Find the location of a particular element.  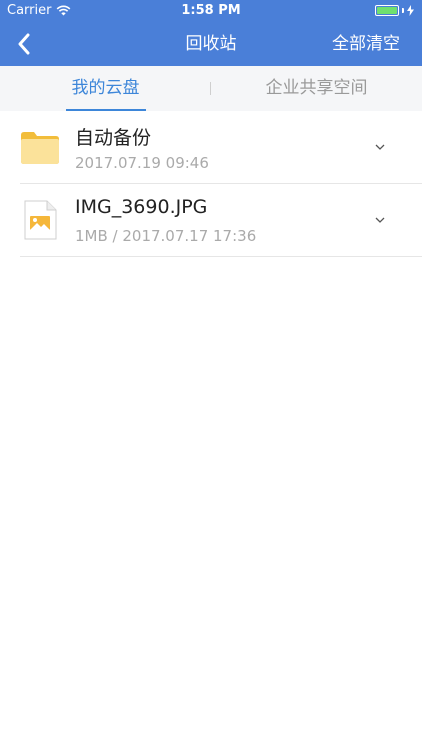

navigation-bar: 回收站 全部清空 is located at coordinates (211, 44).